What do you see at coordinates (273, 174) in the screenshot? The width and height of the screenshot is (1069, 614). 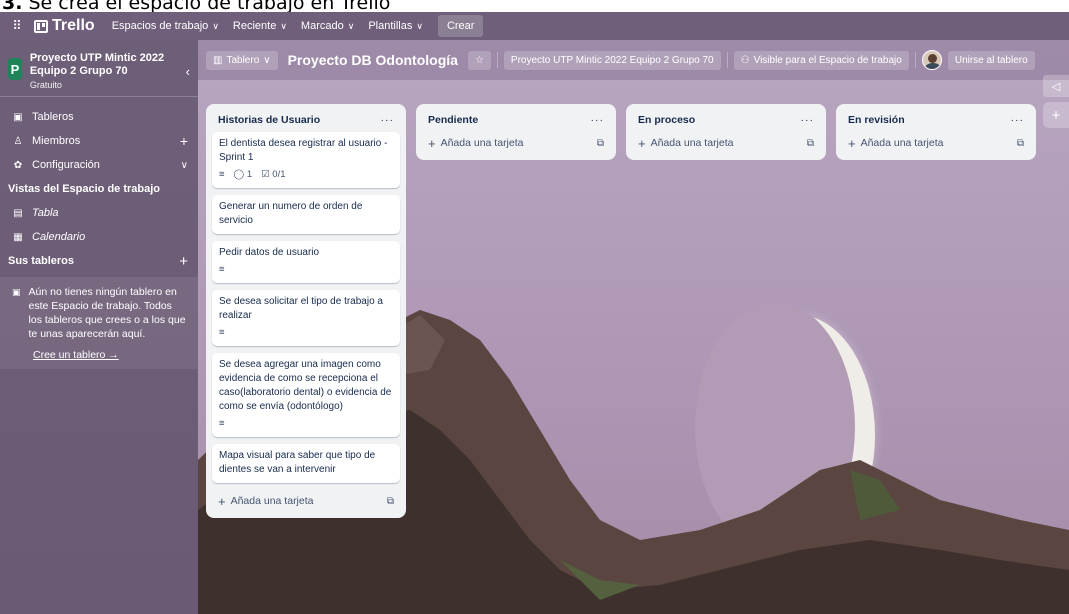 I see `checklist-badge: ☑ 0/1` at bounding box center [273, 174].